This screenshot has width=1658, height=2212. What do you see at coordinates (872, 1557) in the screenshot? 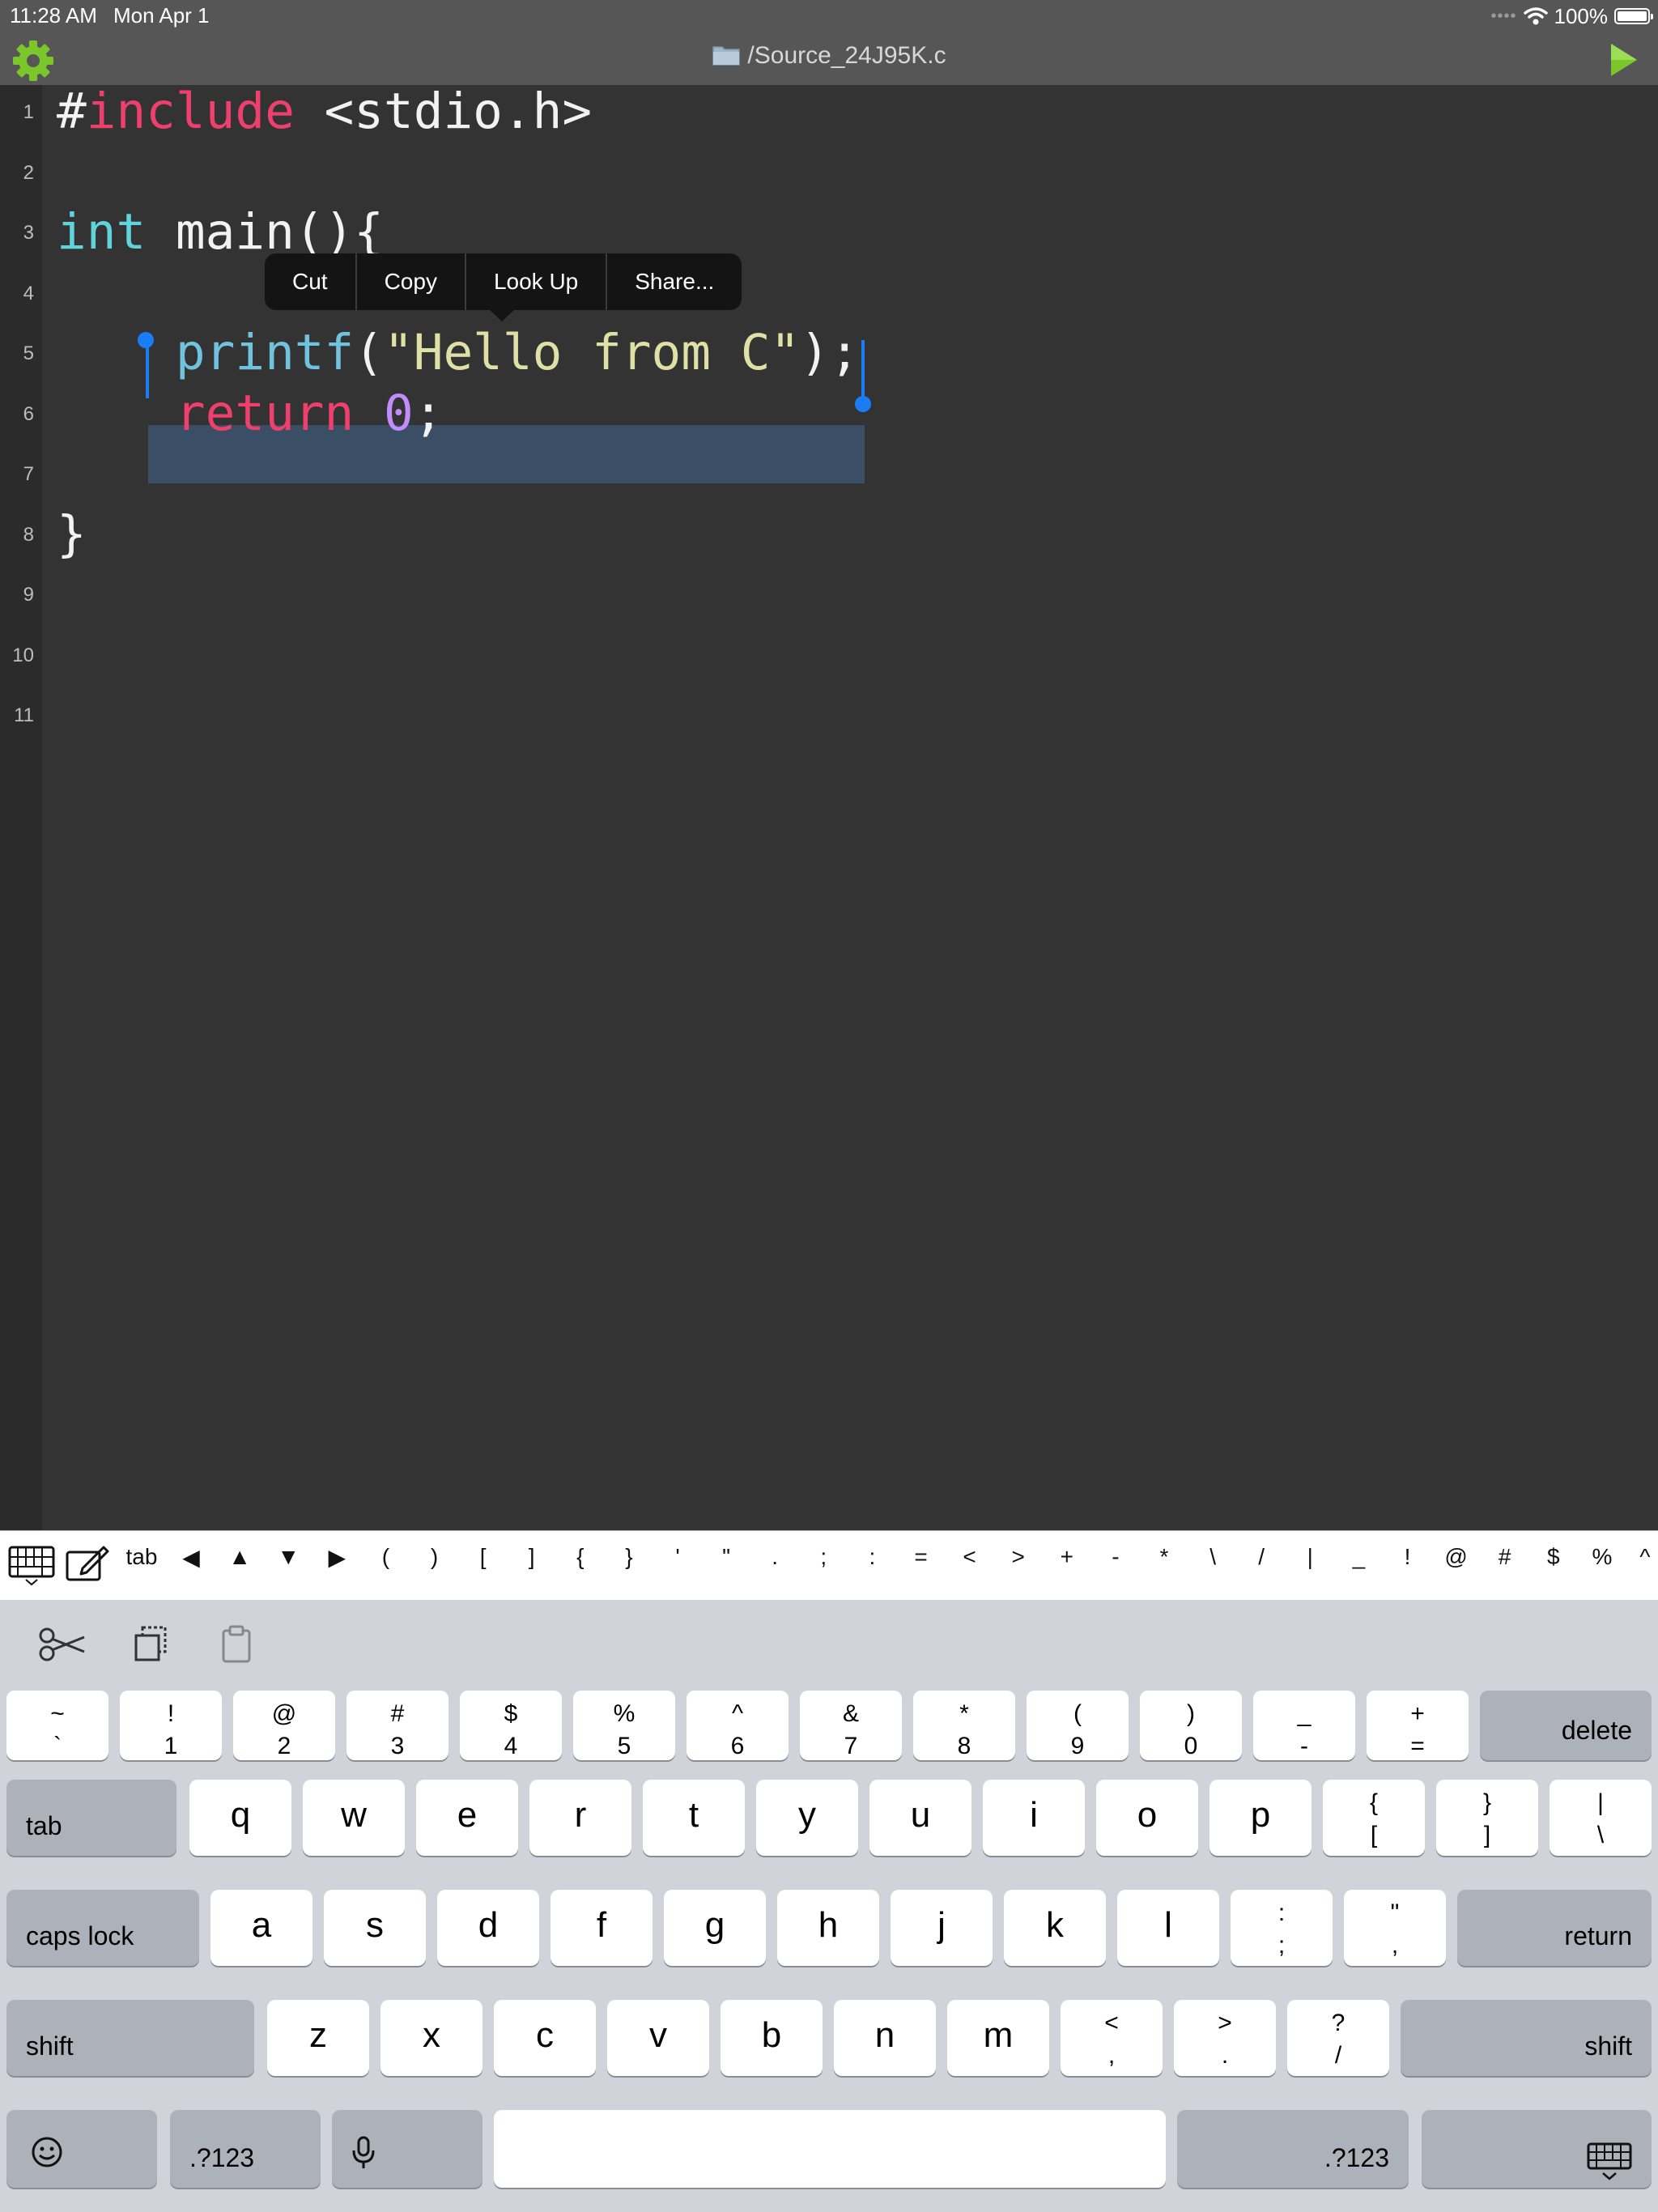
I see `accessory-key: :` at bounding box center [872, 1557].